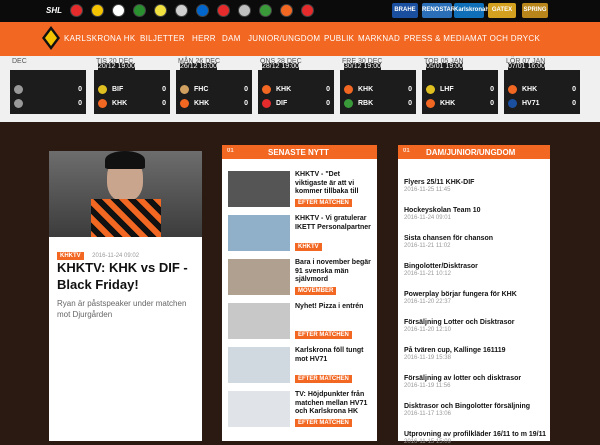 Image resolution: width=600 pixels, height=445 pixels. I want to click on game-card: TIS 20 DEC 20/12 19:00 BIF 0 KHK 0, so click(133, 85).